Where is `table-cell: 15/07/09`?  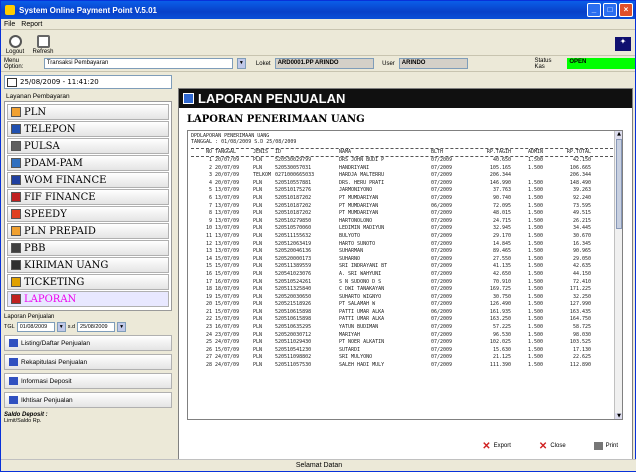
table-cell: 15/07/09 is located at coordinates (227, 266).